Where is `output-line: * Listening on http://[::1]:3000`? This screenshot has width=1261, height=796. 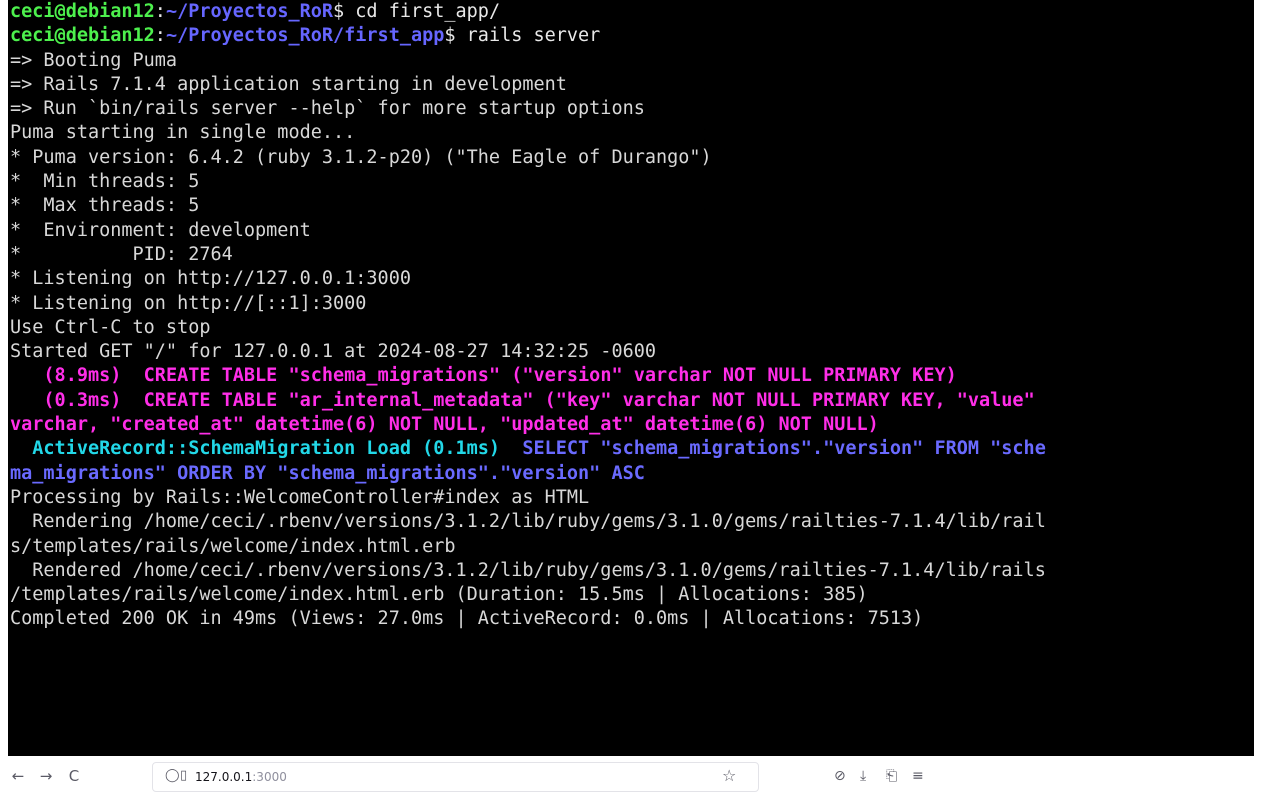
output-line: * Listening on http://[::1]:3000 is located at coordinates (188, 303).